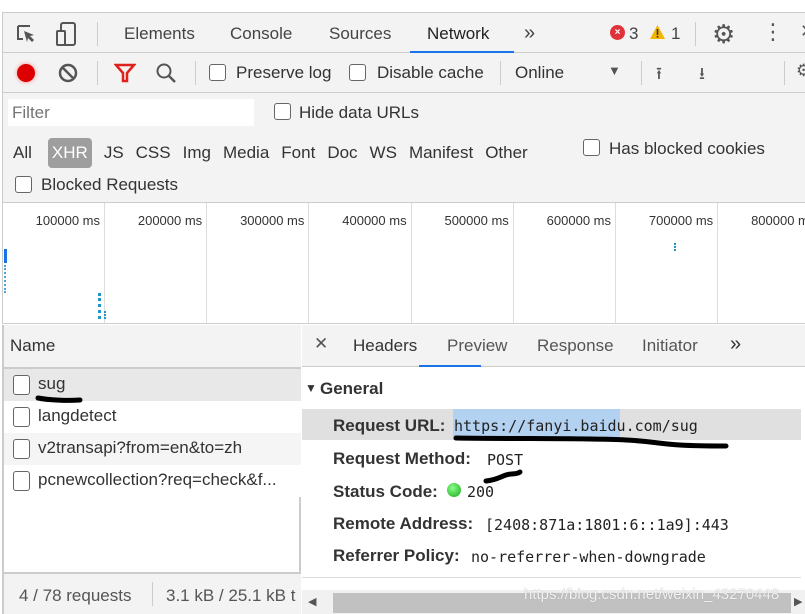 The width and height of the screenshot is (805, 614). What do you see at coordinates (702, 75) in the screenshot?
I see `export-har-icon: ⭳` at bounding box center [702, 75].